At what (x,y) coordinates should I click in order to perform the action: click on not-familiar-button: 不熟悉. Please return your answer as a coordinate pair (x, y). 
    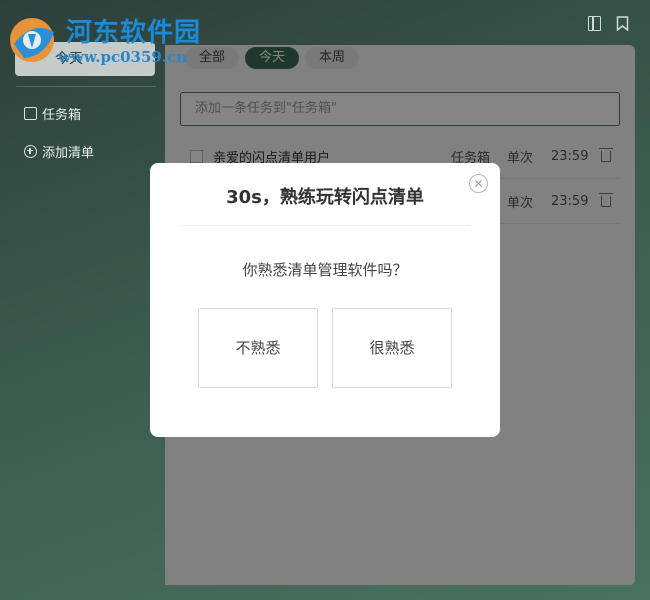
    Looking at the image, I should click on (258, 348).